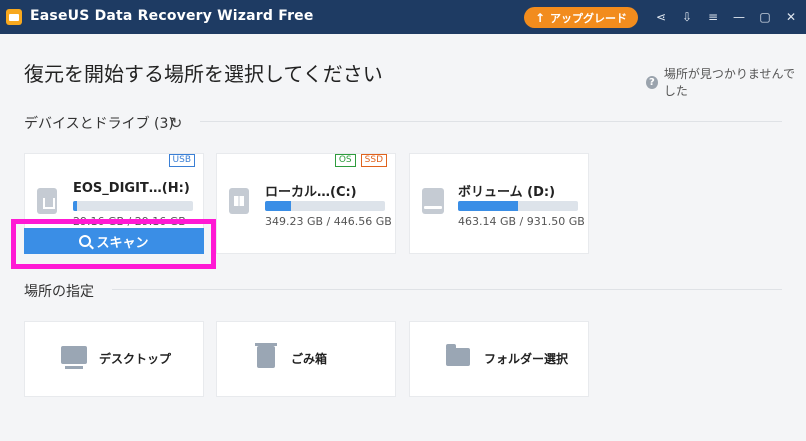  Describe the element at coordinates (99, 124) in the screenshot. I see `devices-section-title: デバイスとドライブ (3)` at that location.